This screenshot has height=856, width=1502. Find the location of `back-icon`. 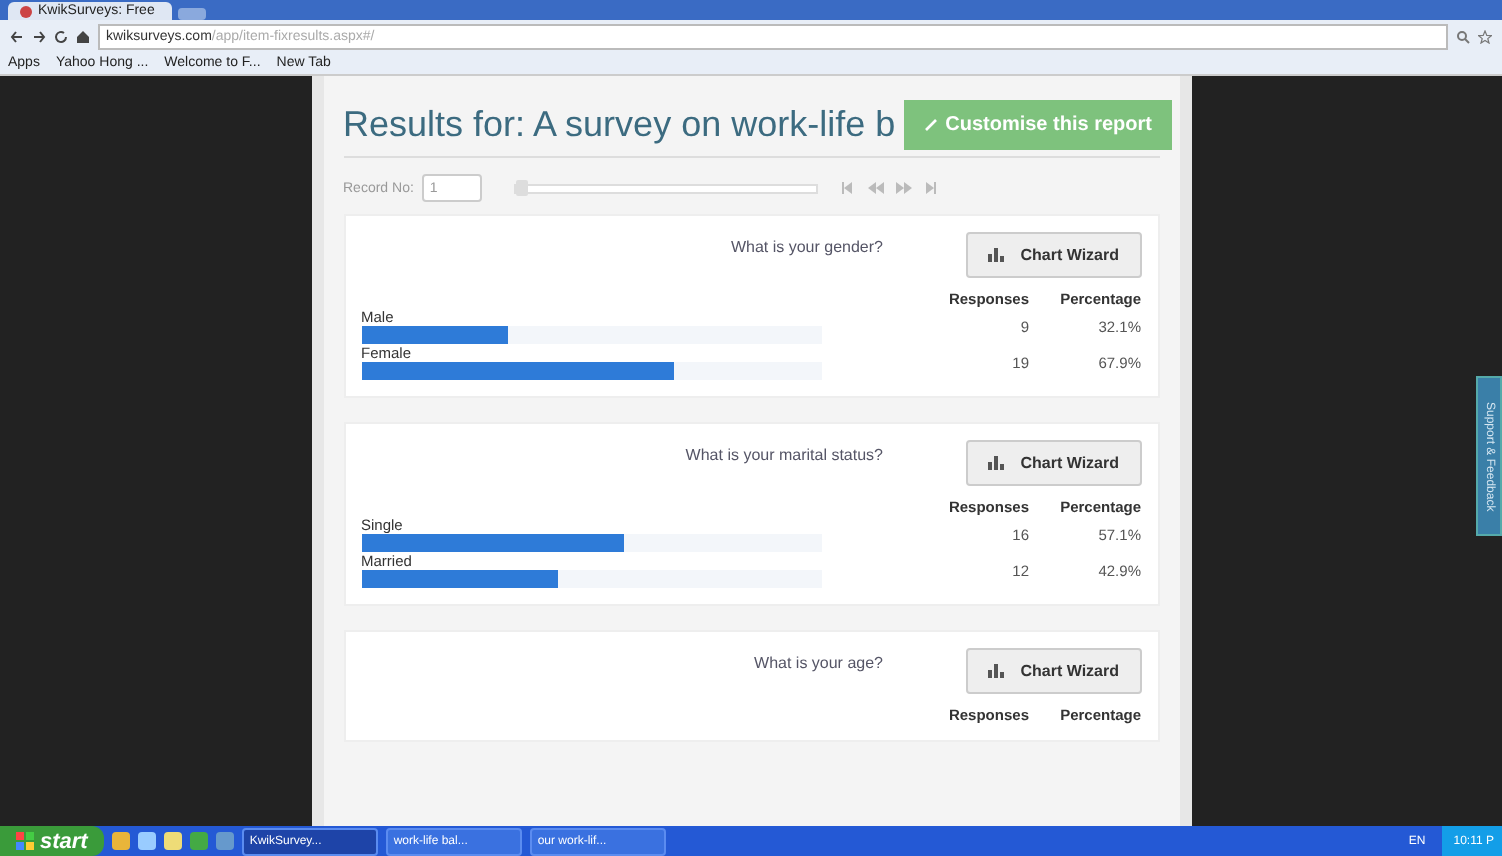

back-icon is located at coordinates (17, 36).